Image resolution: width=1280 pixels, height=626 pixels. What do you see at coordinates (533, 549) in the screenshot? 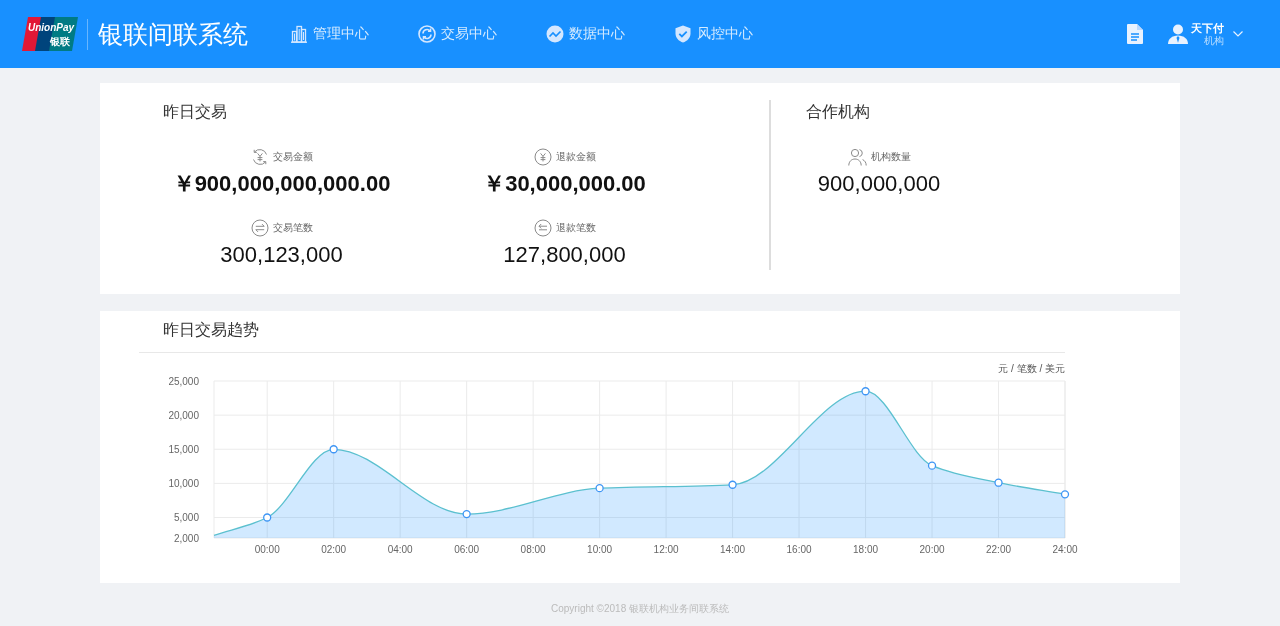
I see `x-axis-label: 08:00` at bounding box center [533, 549].